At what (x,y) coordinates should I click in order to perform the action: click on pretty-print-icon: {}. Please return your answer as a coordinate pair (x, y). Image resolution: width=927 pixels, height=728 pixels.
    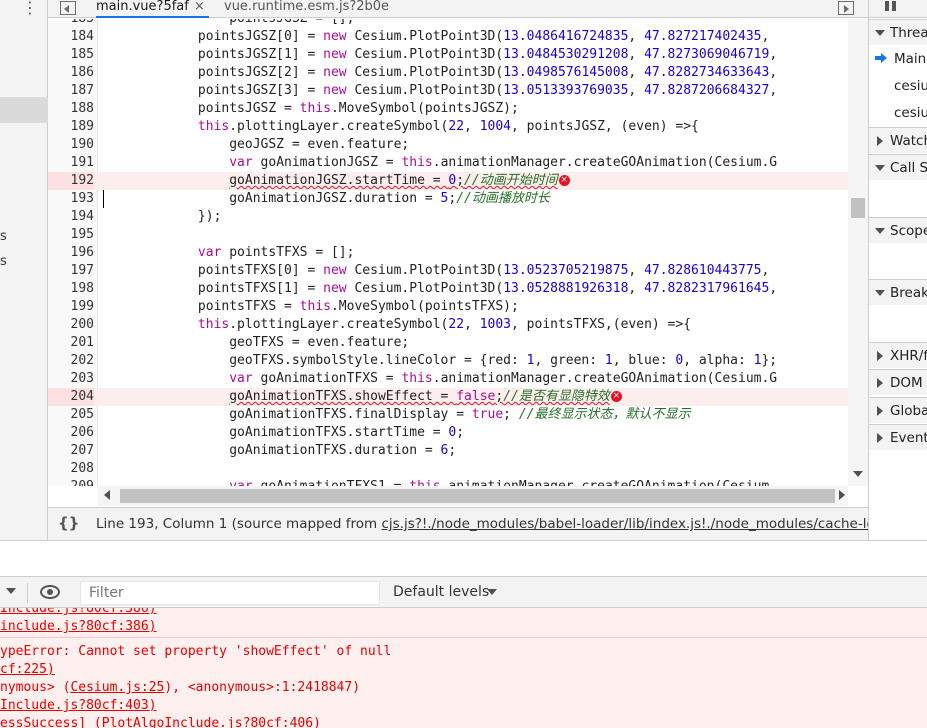
    Looking at the image, I should click on (68, 523).